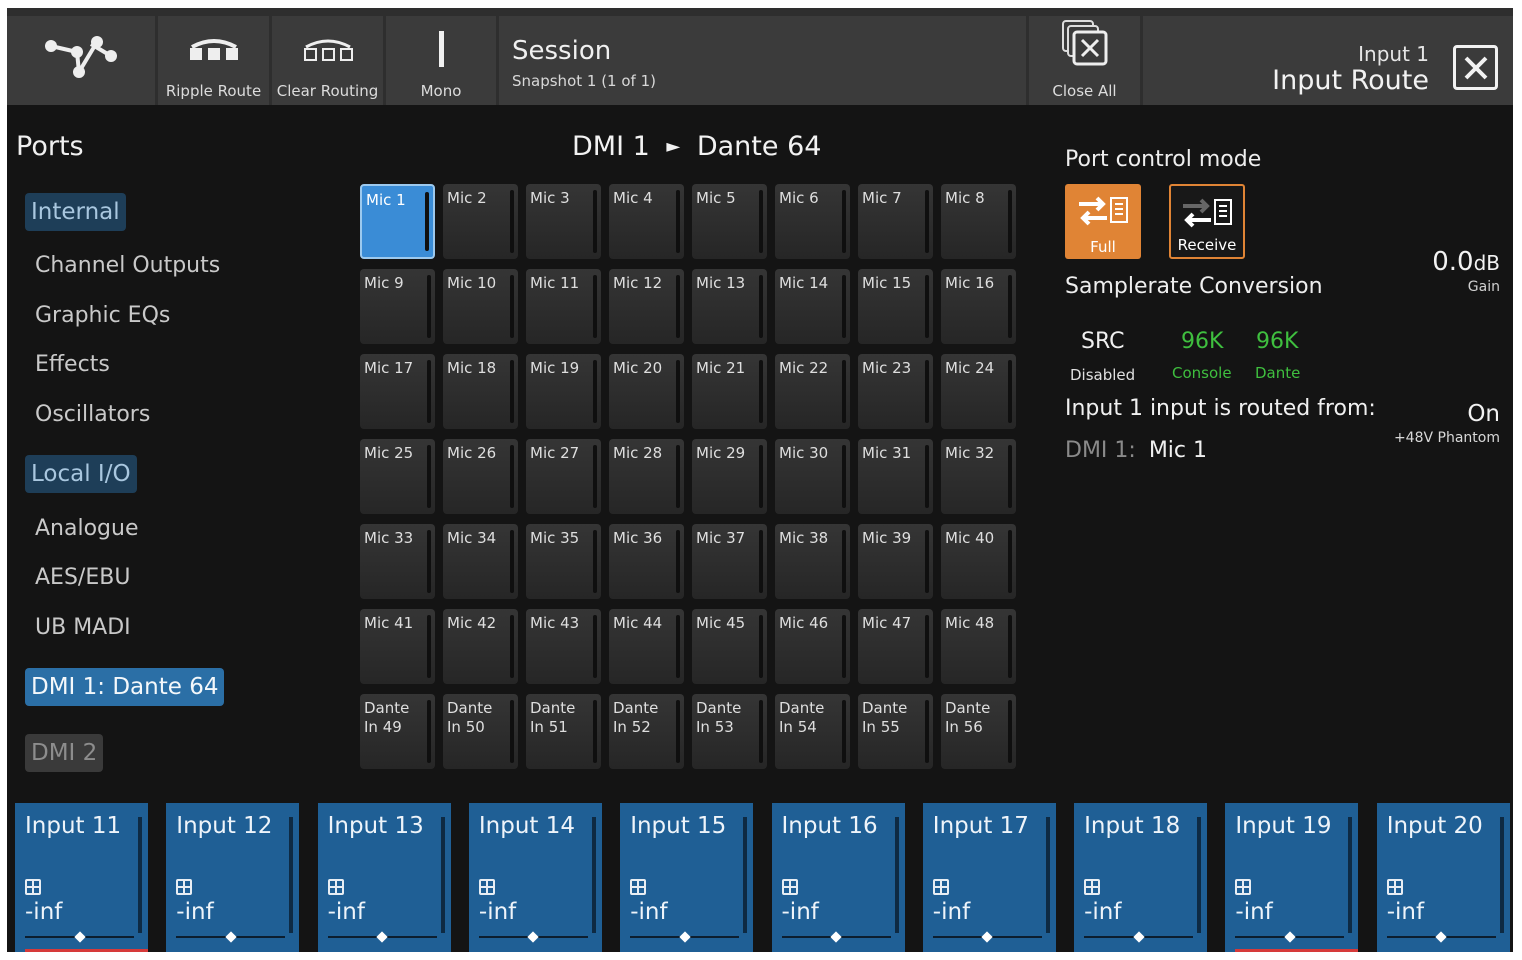  Describe the element at coordinates (895, 476) in the screenshot. I see `port-cell: Mic 31` at that location.